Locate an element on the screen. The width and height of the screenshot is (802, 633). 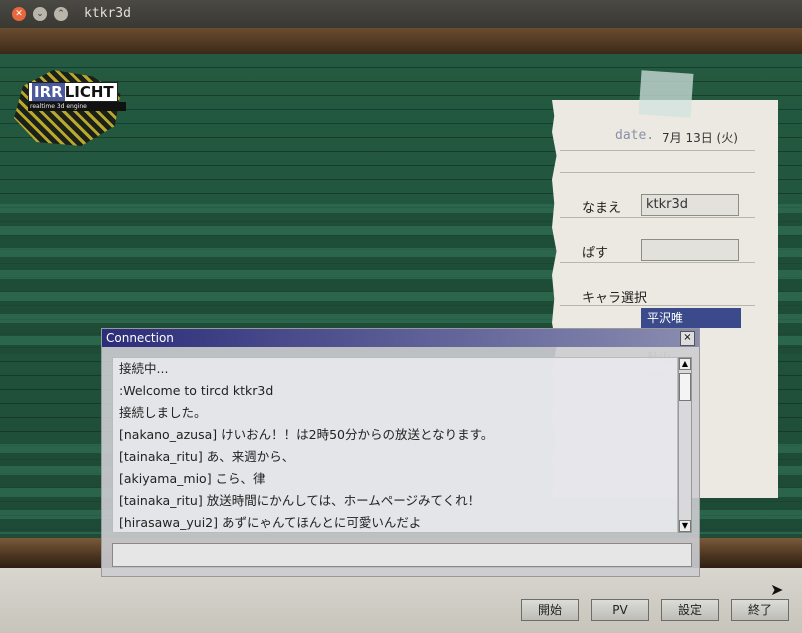
name-label: なまえ is located at coordinates (602, 208).